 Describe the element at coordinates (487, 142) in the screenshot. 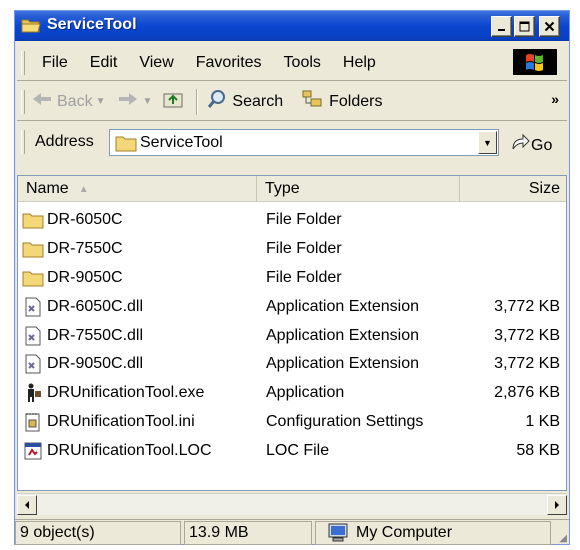

I see `address-dropdown-button: ▼` at that location.